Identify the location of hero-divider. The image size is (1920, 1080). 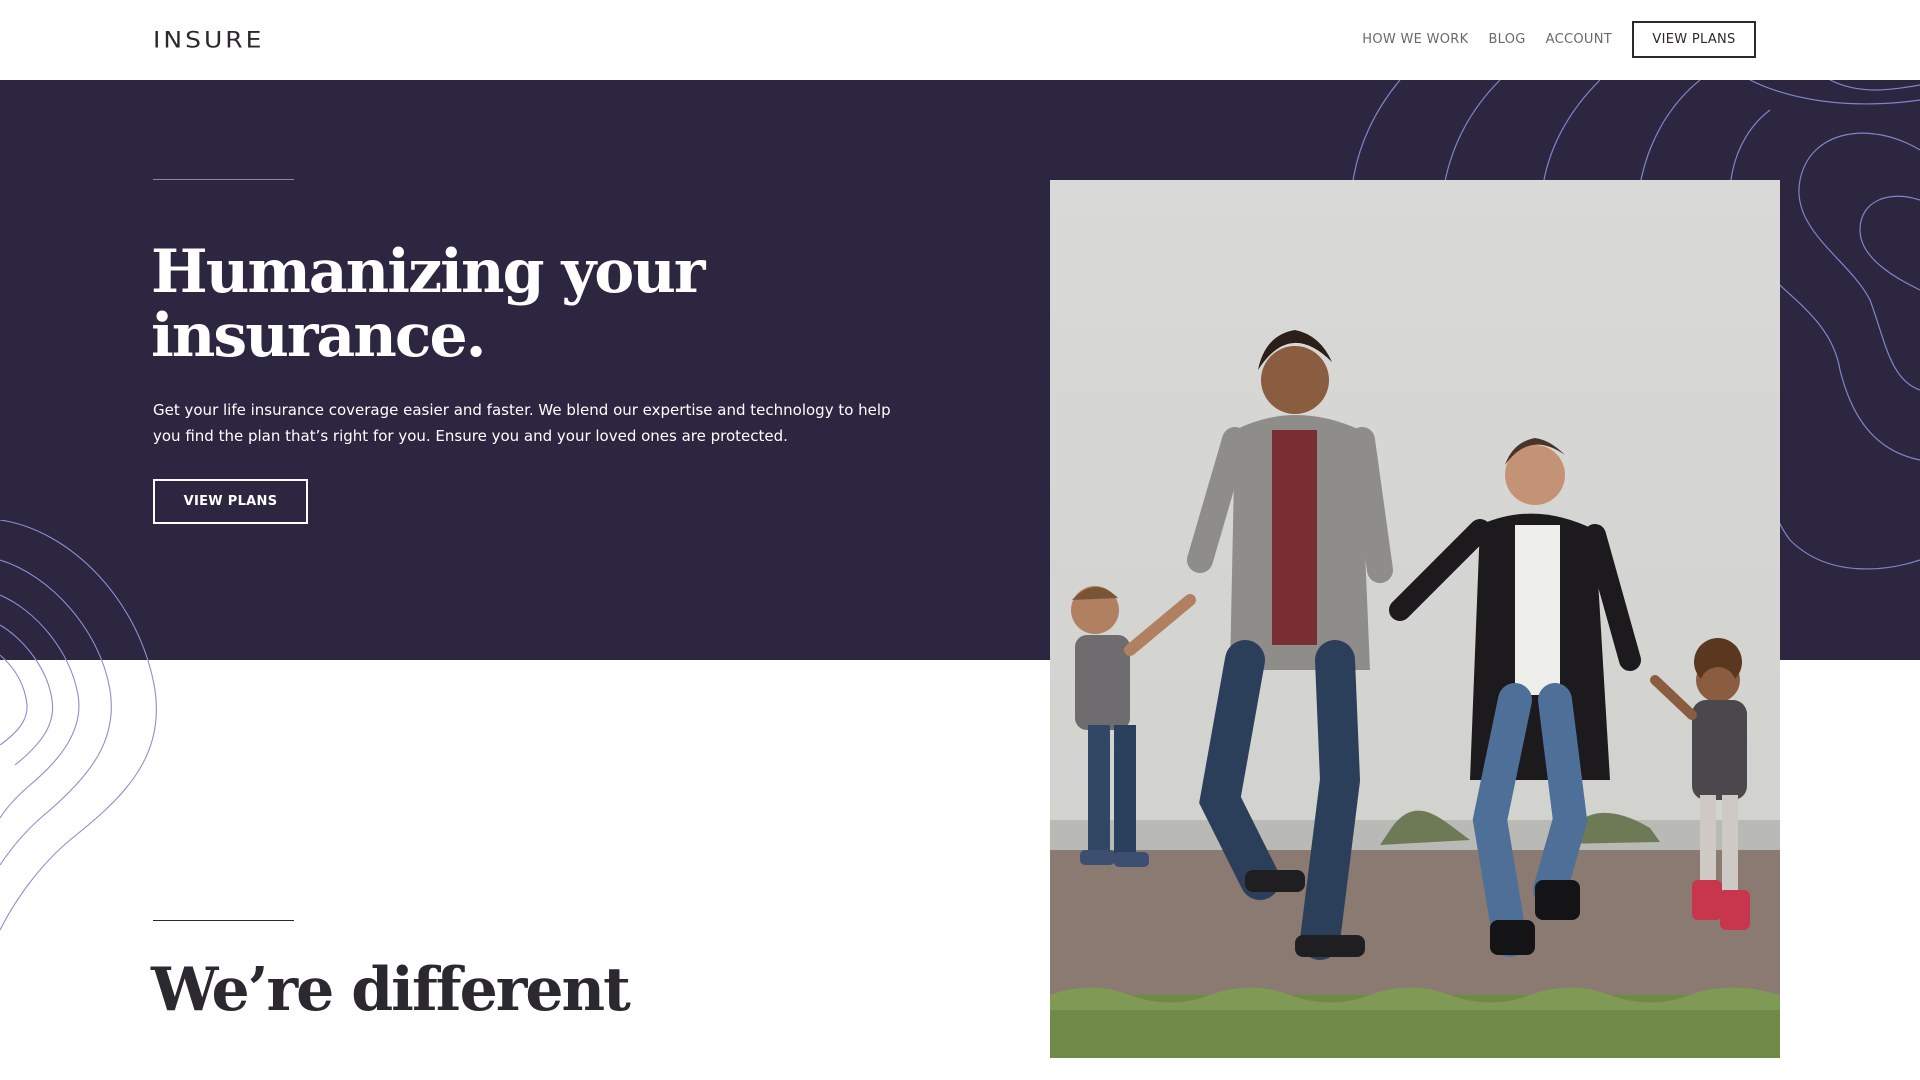
(223, 179).